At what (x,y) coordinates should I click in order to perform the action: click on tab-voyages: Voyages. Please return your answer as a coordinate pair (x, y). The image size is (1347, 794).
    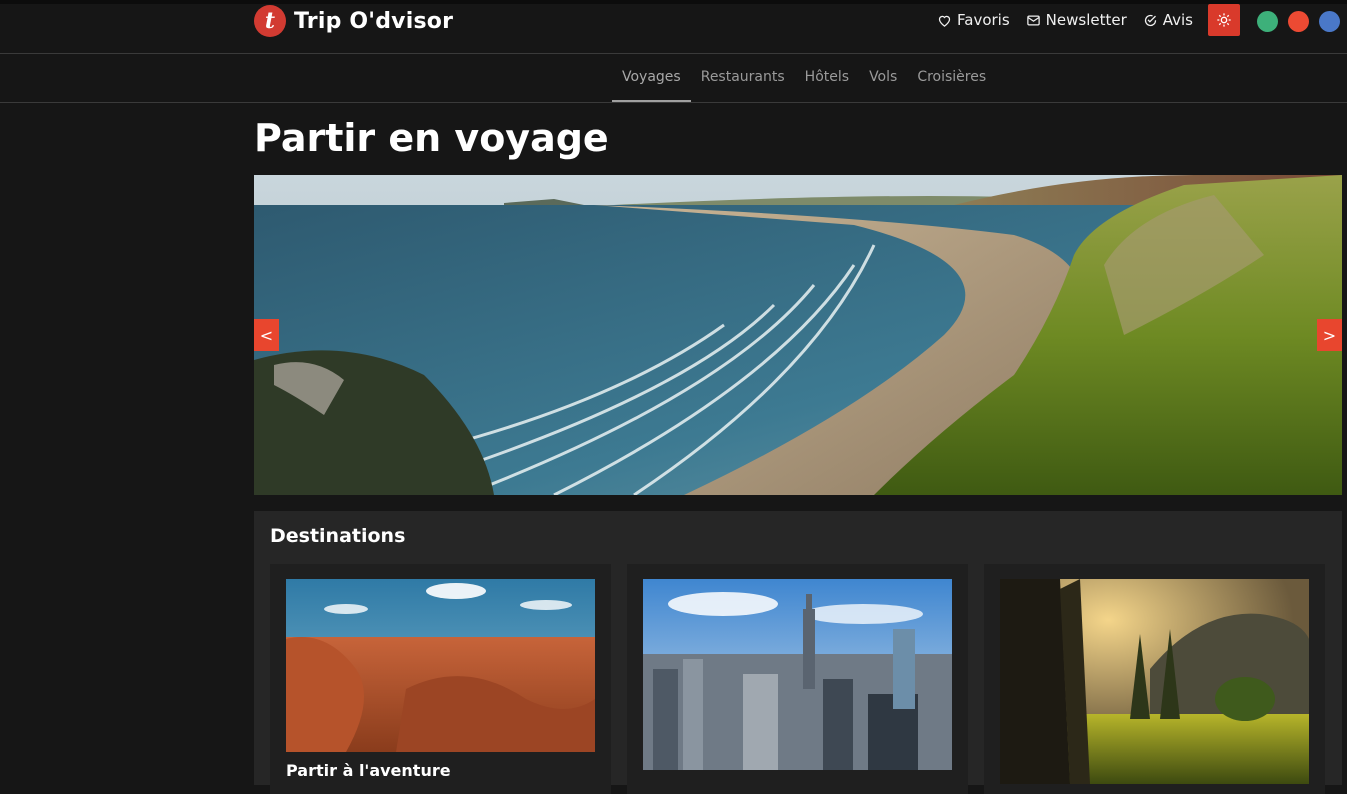
    Looking at the image, I should click on (651, 78).